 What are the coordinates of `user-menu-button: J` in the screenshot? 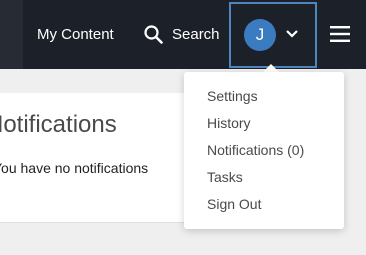 It's located at (273, 35).